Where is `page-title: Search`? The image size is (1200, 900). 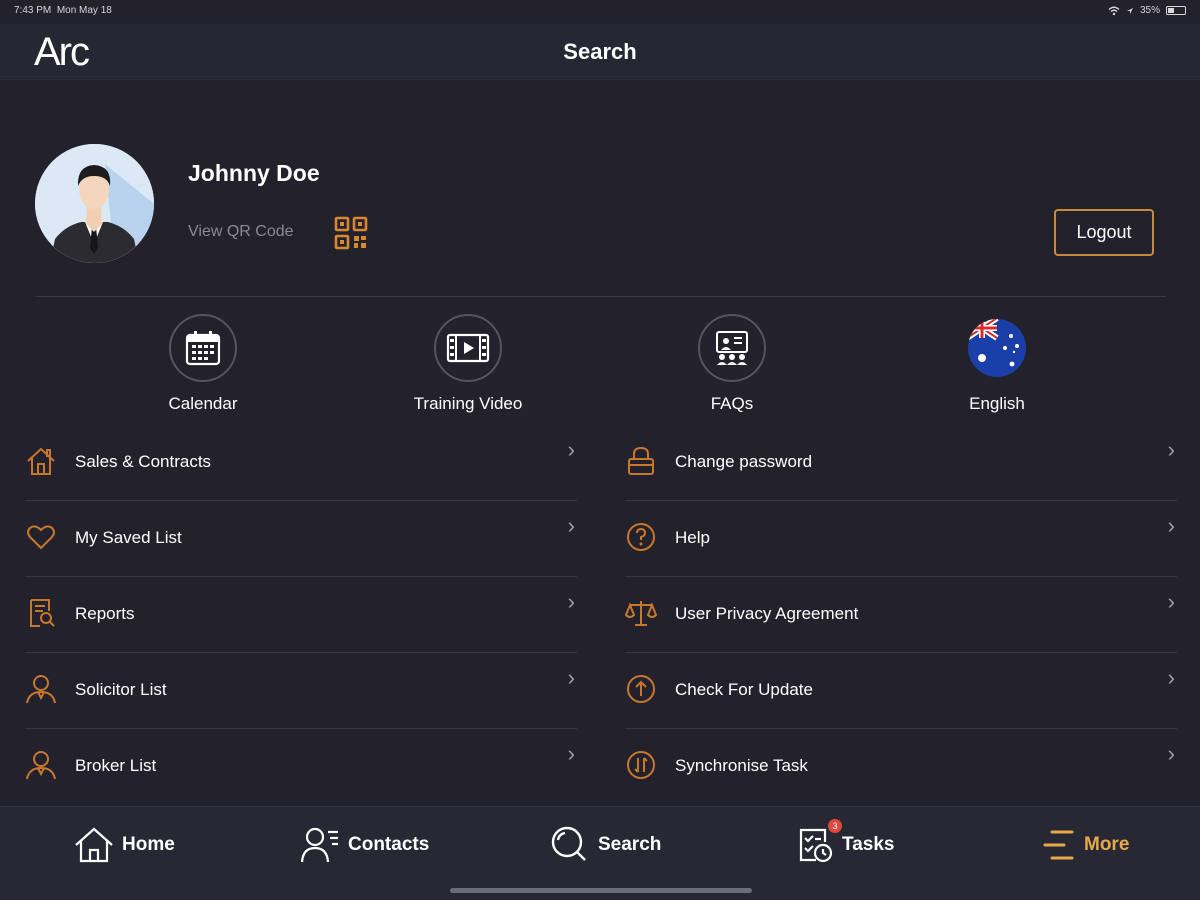 page-title: Search is located at coordinates (600, 51).